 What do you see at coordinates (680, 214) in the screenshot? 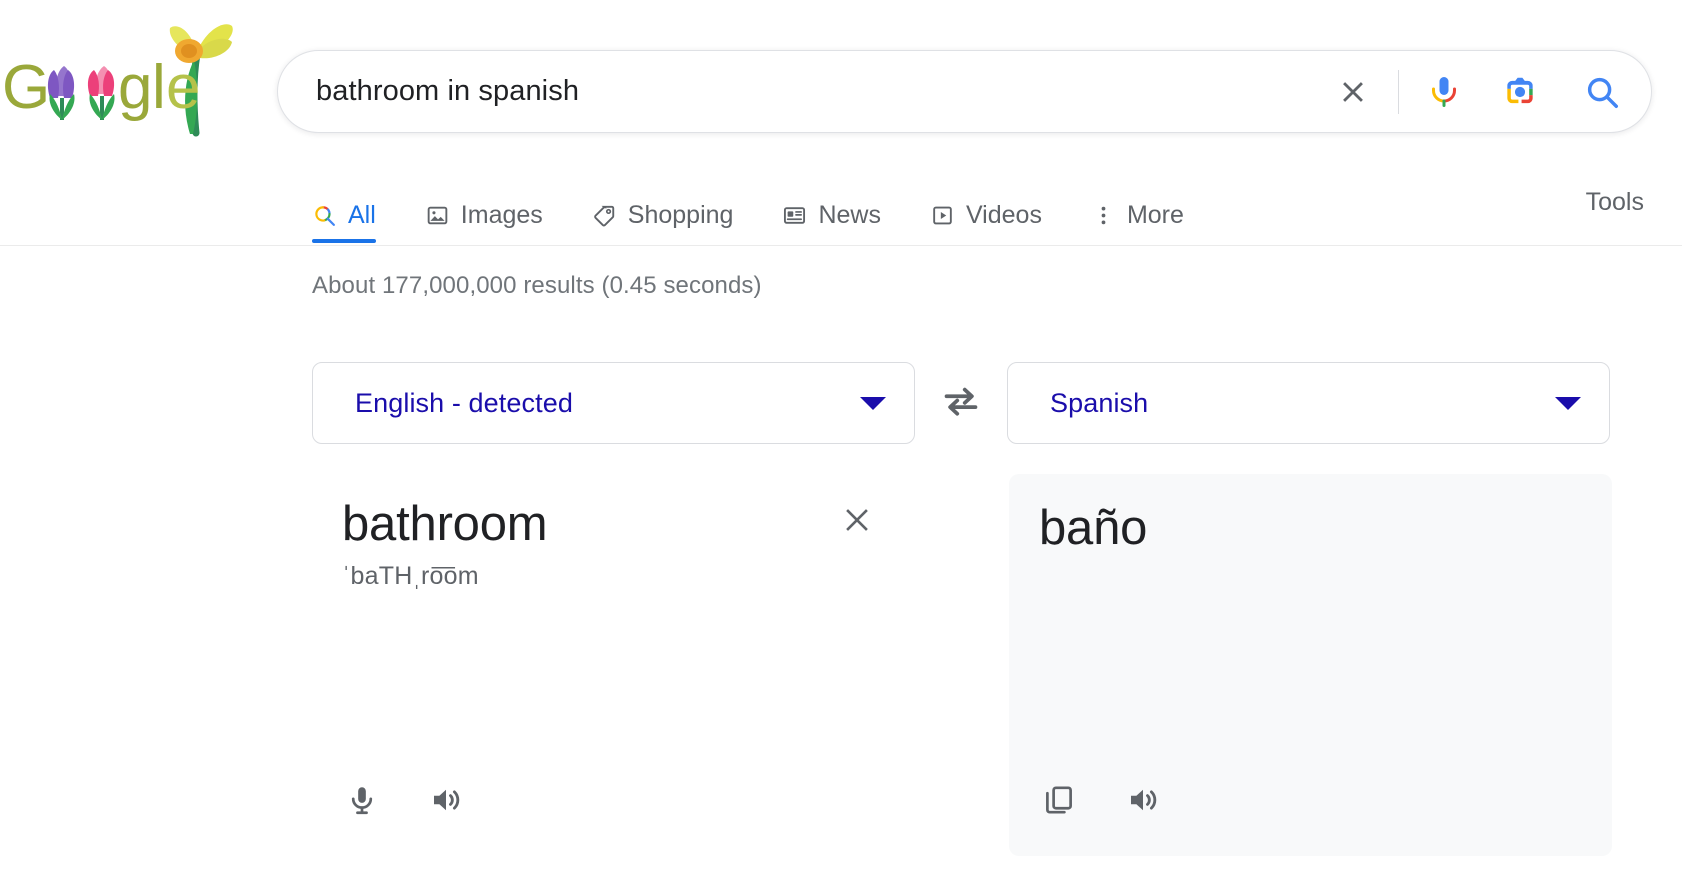
I see `tab-label: Shopping` at bounding box center [680, 214].